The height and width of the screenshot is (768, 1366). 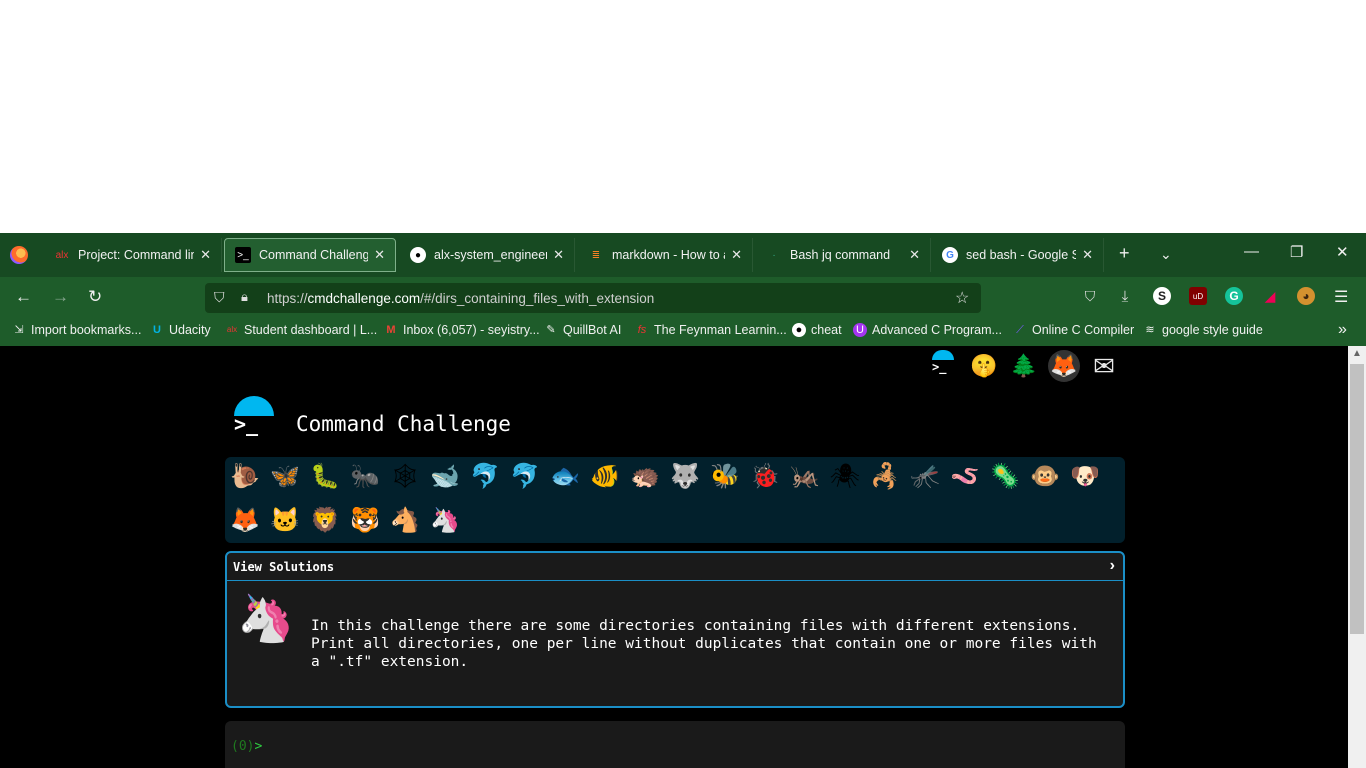 What do you see at coordinates (1251, 251) in the screenshot?
I see `minimize-icon: —` at bounding box center [1251, 251].